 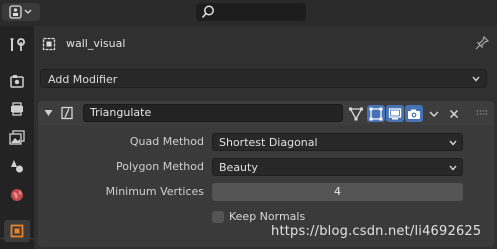 I want to click on modifier-name-field: Triangulate, so click(x=213, y=113).